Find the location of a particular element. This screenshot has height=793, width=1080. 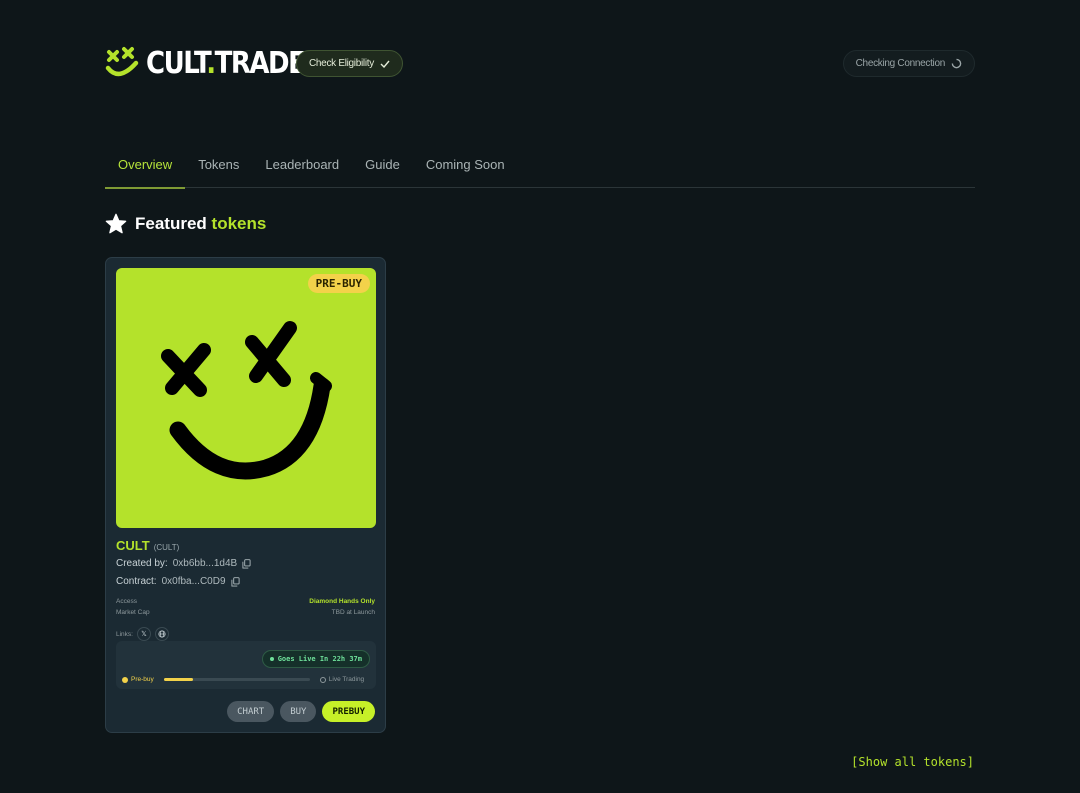

created-by-row: Created by: 0xb6bb...1d4B is located at coordinates (183, 563).